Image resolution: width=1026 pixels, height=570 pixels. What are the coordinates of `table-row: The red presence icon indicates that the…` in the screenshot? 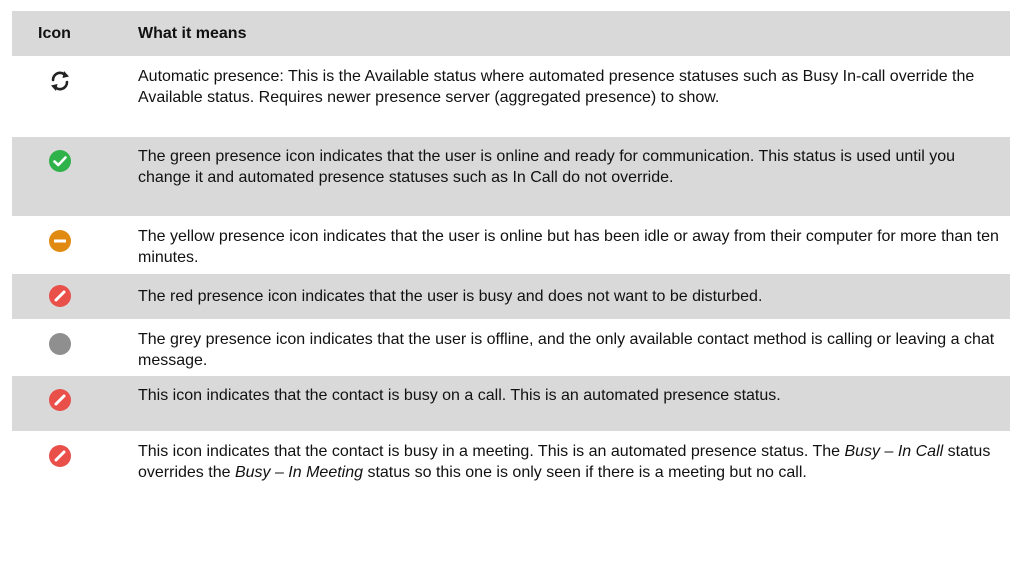 It's located at (511, 297).